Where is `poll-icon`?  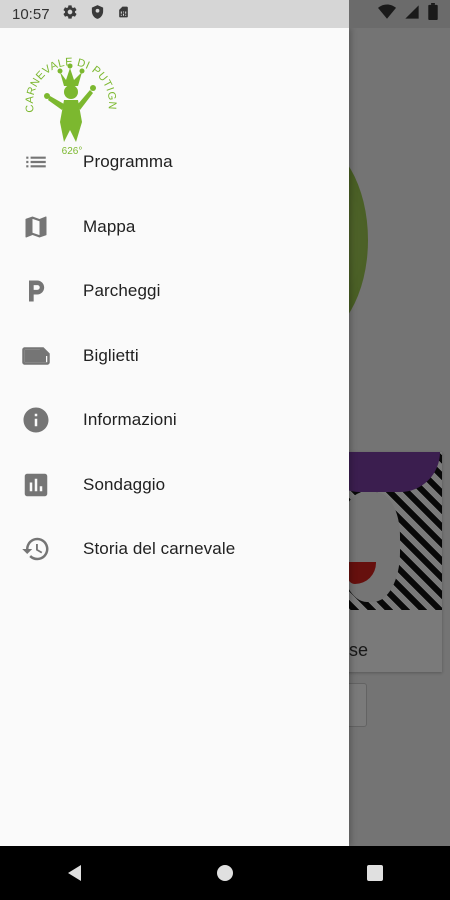
poll-icon is located at coordinates (36, 485).